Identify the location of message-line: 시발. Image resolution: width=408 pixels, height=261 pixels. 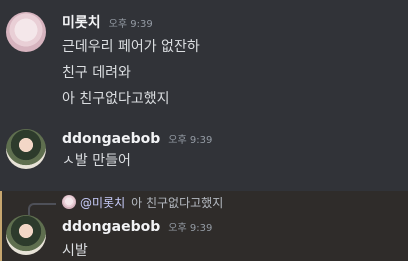
(75, 251).